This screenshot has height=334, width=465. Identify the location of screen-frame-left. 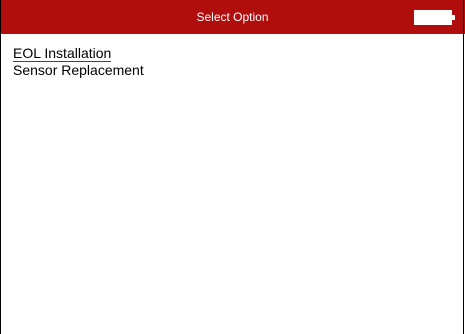
(0, 167).